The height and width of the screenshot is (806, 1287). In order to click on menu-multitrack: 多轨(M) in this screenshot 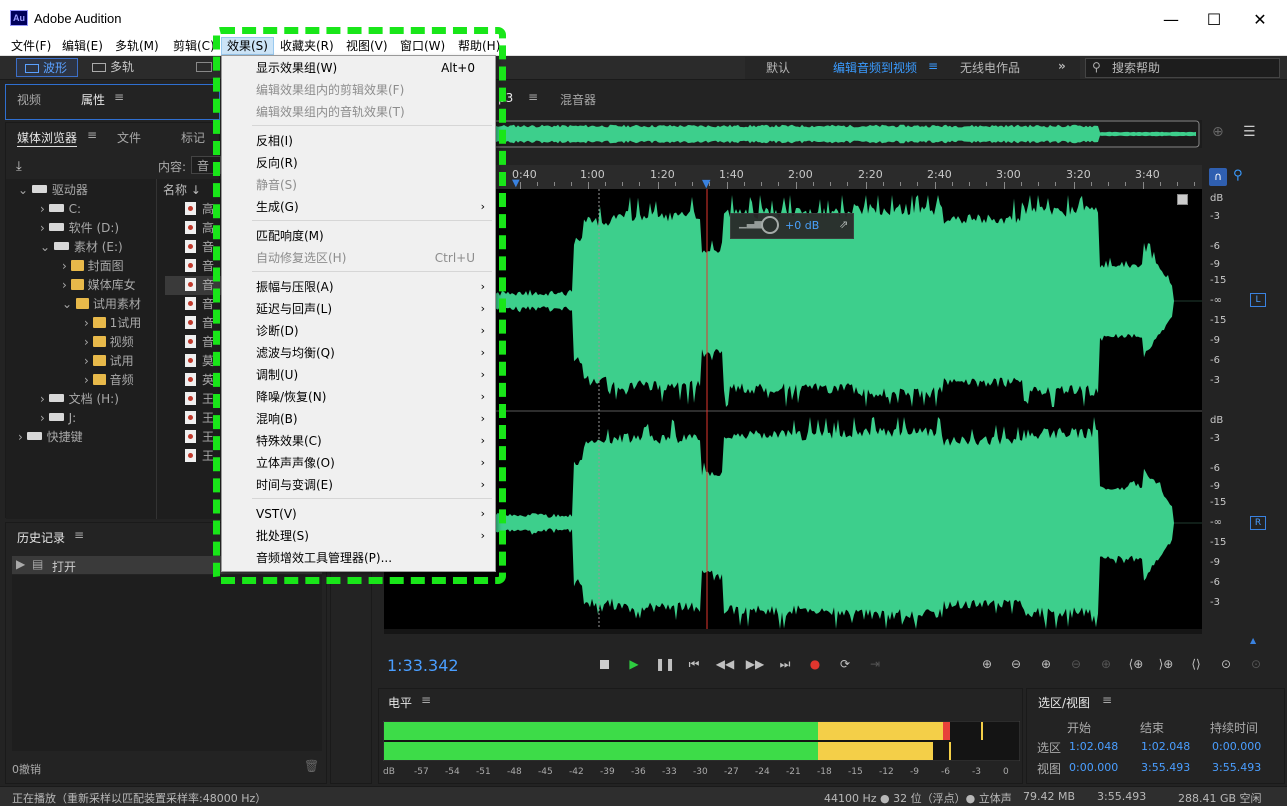, I will do `click(137, 46)`.